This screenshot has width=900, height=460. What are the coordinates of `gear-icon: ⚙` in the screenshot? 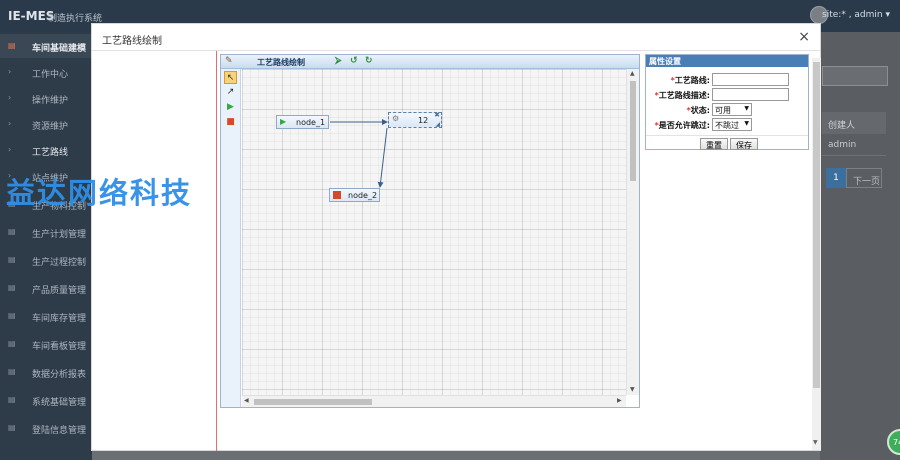 It's located at (396, 118).